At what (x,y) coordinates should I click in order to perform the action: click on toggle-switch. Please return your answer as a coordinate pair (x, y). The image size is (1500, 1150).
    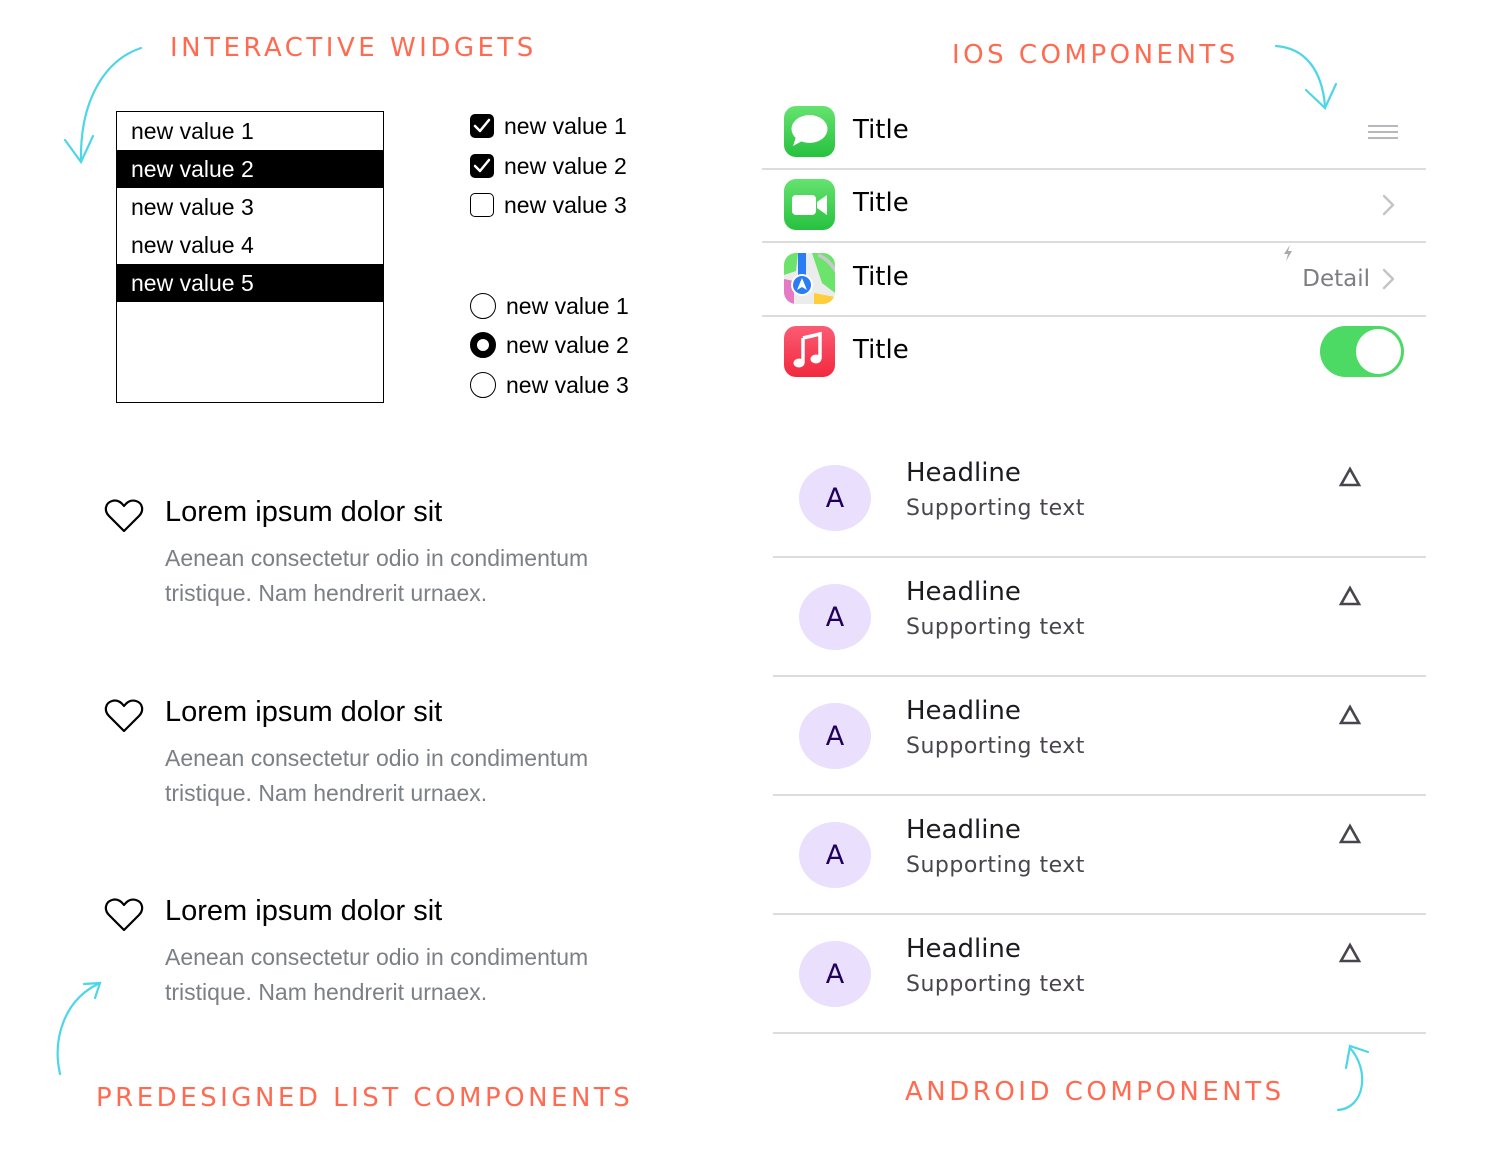
    Looking at the image, I should click on (1362, 351).